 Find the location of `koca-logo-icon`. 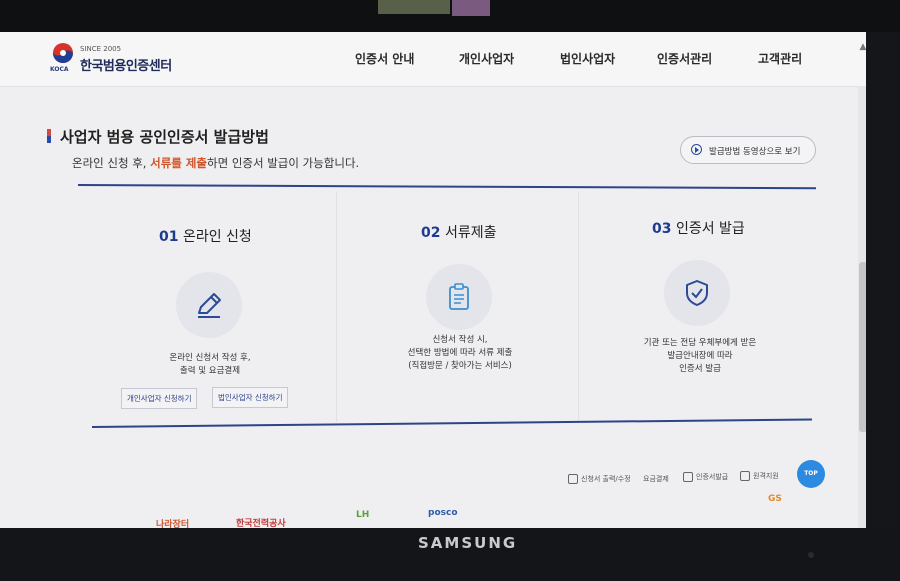

koca-logo-icon is located at coordinates (63, 53).